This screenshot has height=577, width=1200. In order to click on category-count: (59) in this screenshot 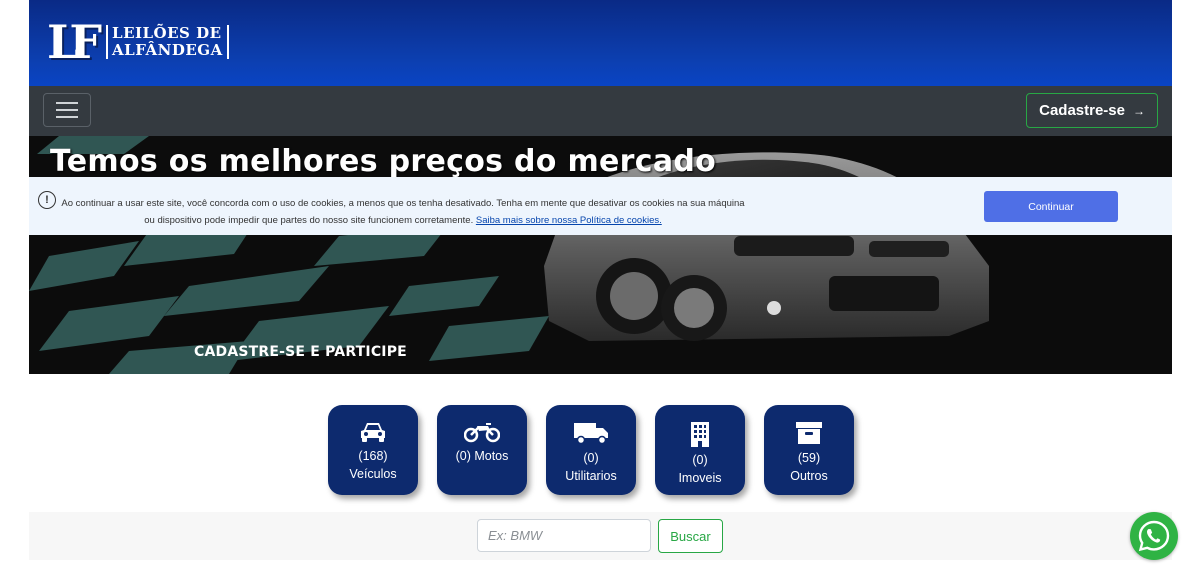, I will do `click(809, 458)`.